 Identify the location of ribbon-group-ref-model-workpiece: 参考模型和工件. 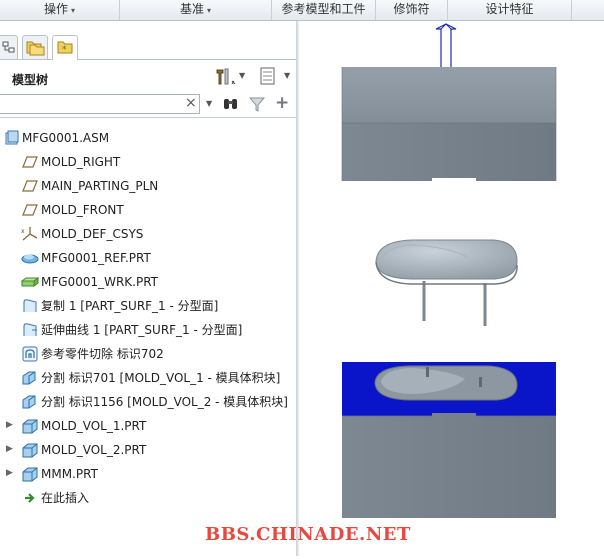
(324, 10).